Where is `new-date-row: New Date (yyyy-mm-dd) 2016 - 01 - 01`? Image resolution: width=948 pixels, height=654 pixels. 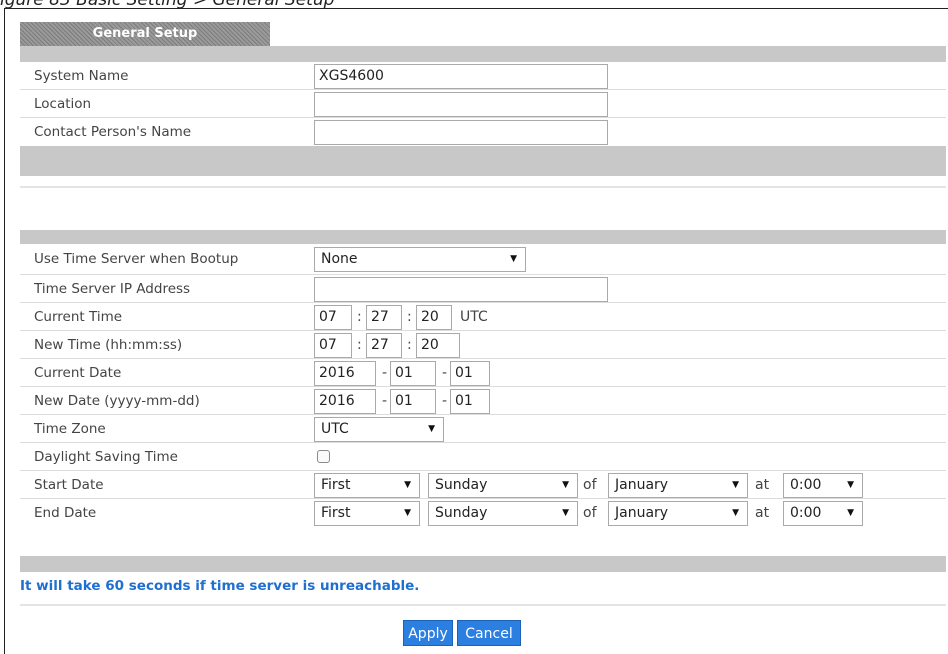
new-date-row: New Date (yyyy-mm-dd) 2016 - 01 - 01 is located at coordinates (483, 401).